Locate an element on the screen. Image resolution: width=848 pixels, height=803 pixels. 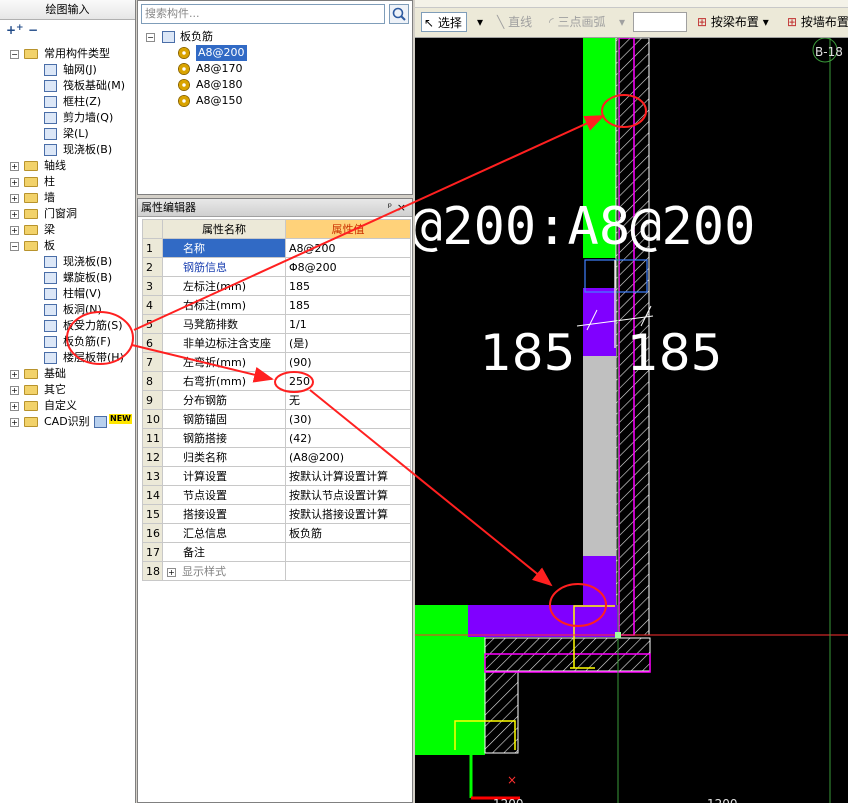
close-icon: × is located at coordinates (401, 208).